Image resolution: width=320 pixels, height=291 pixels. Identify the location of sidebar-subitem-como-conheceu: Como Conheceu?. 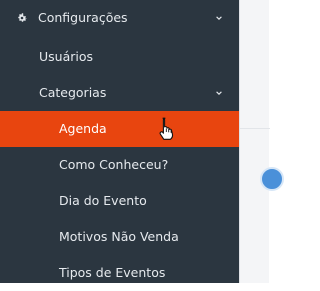
(119, 165).